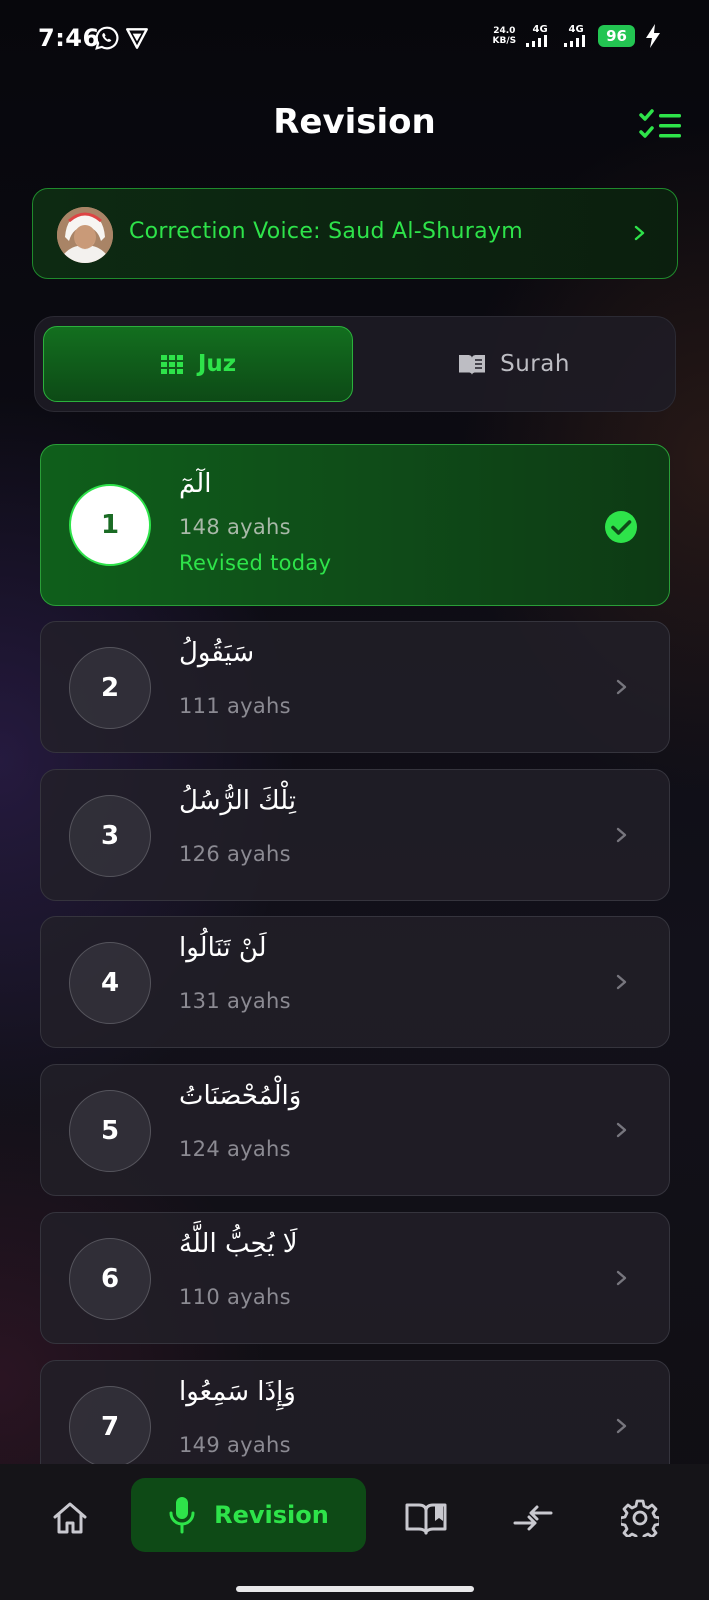 This screenshot has width=709, height=1600. I want to click on juz-revised-status: Revised today, so click(255, 563).